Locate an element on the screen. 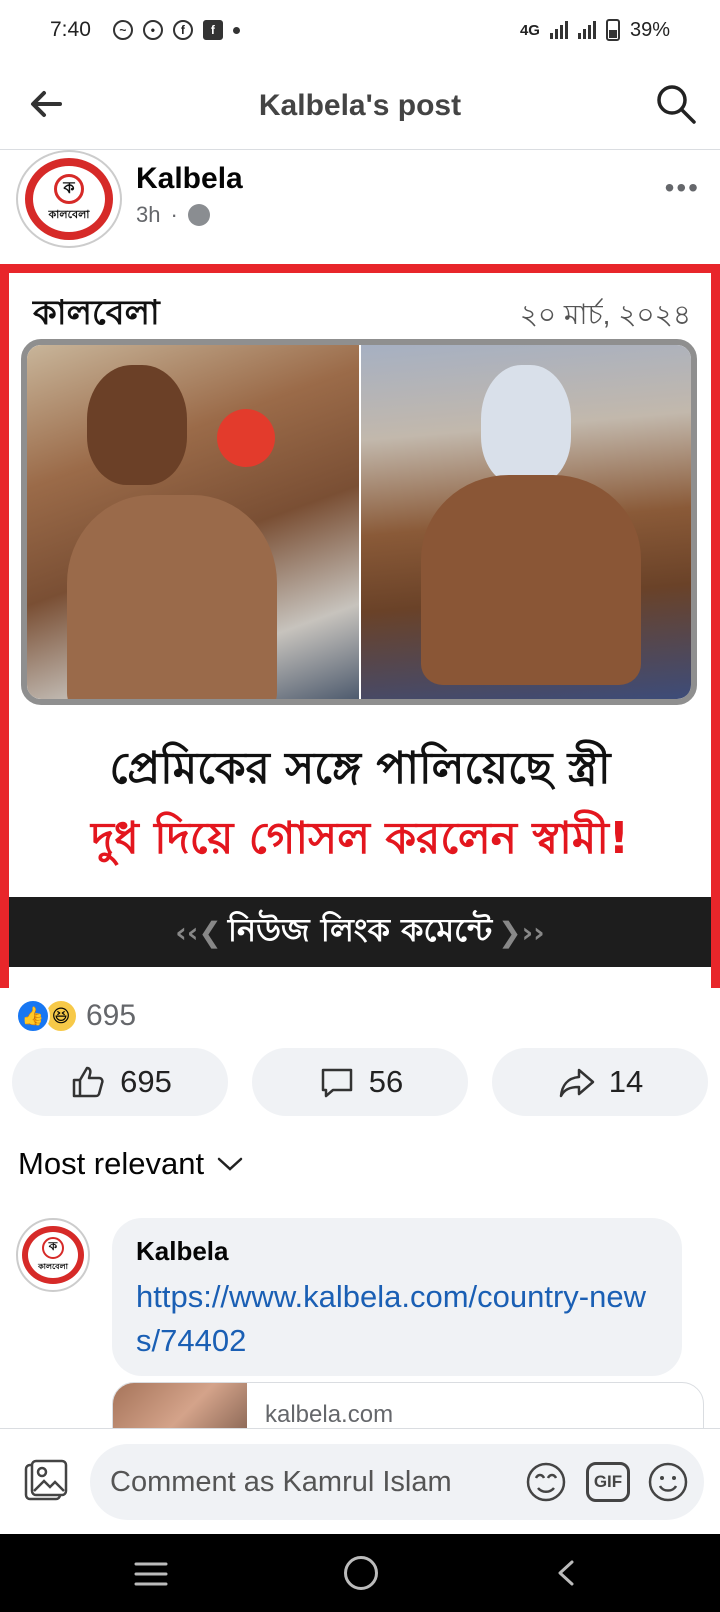 This screenshot has height=1612, width=720. share-icon is located at coordinates (576, 1083).